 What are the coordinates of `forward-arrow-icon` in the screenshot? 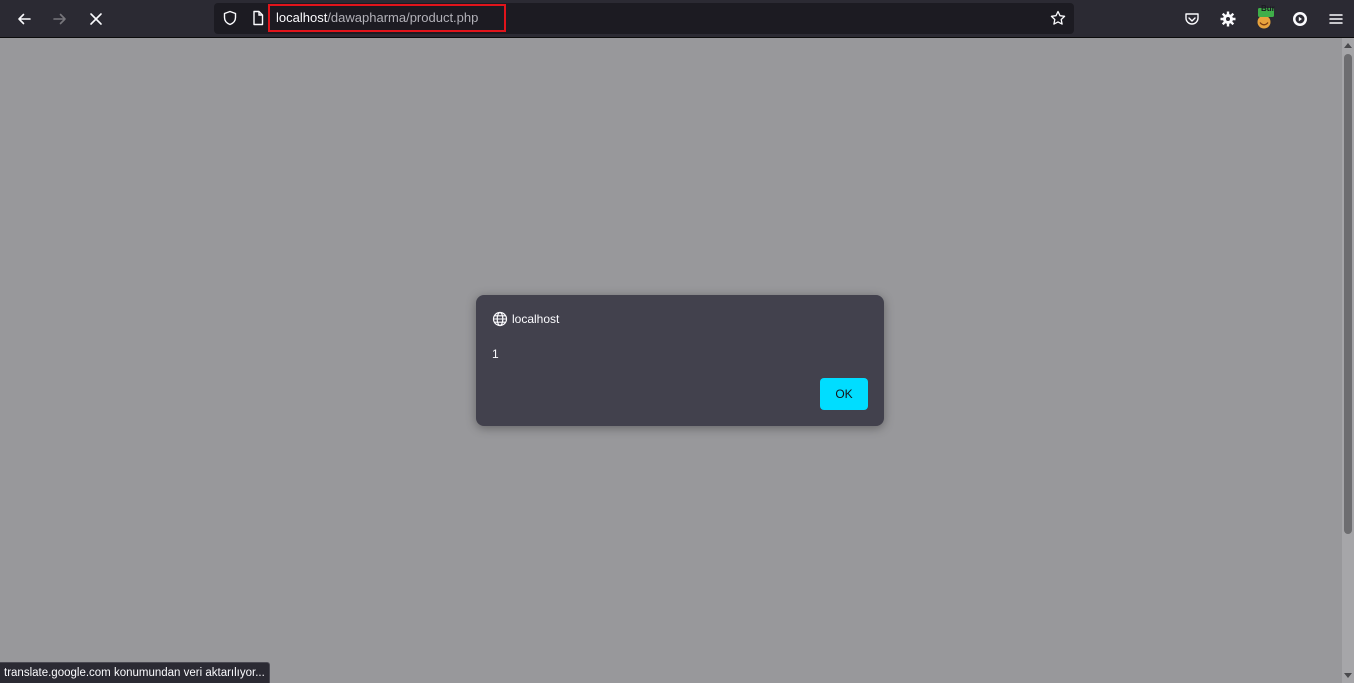 It's located at (59, 19).